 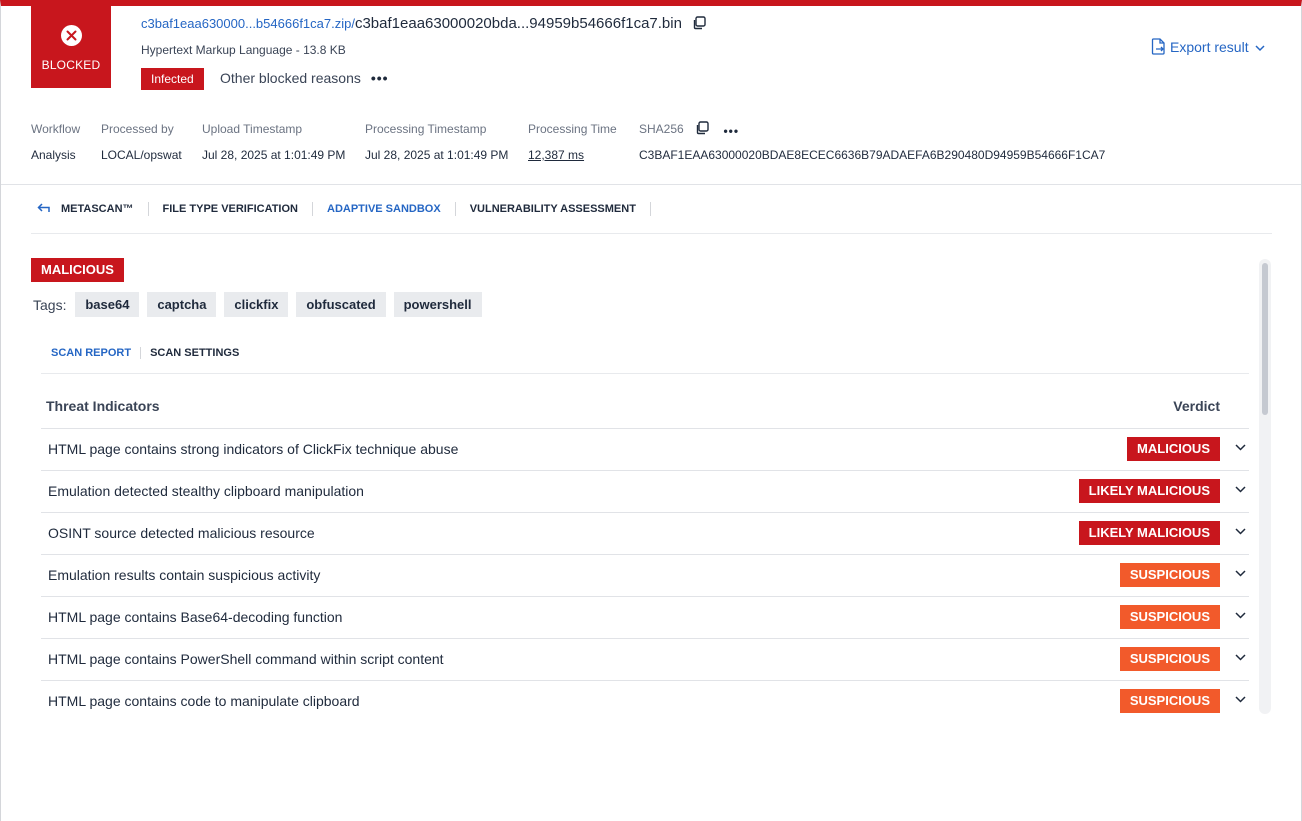 What do you see at coordinates (103, 406) in the screenshot?
I see `col-threat-indicators: Threat Indicators` at bounding box center [103, 406].